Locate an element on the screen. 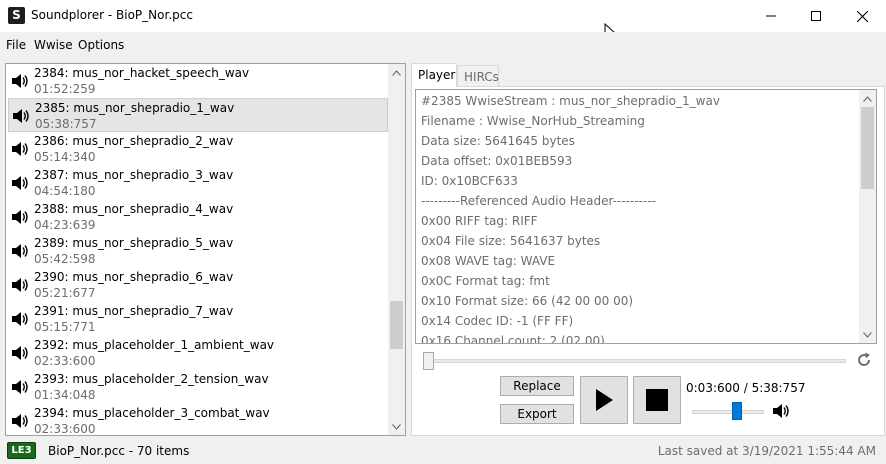  play-button is located at coordinates (604, 400).